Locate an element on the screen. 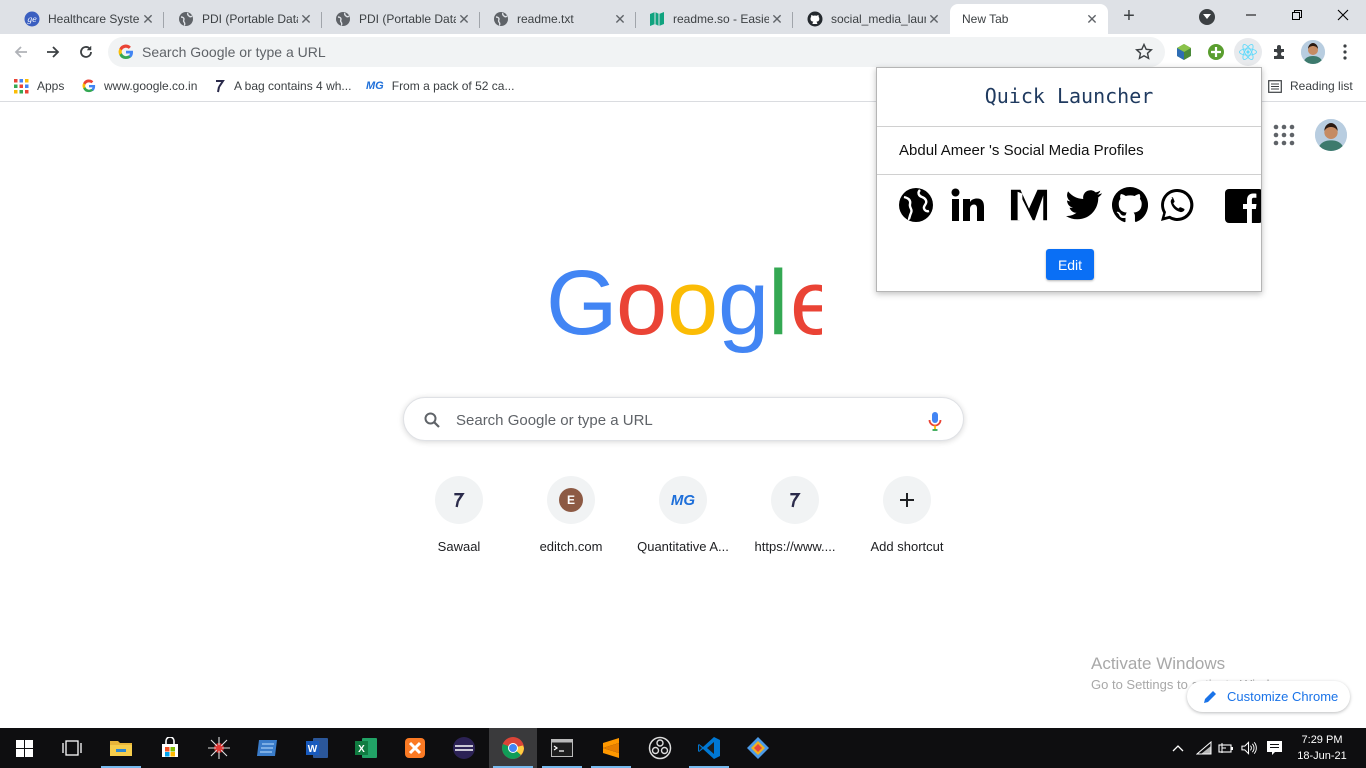 This screenshot has width=1366, height=768. omnibox-input is located at coordinates (632, 52).